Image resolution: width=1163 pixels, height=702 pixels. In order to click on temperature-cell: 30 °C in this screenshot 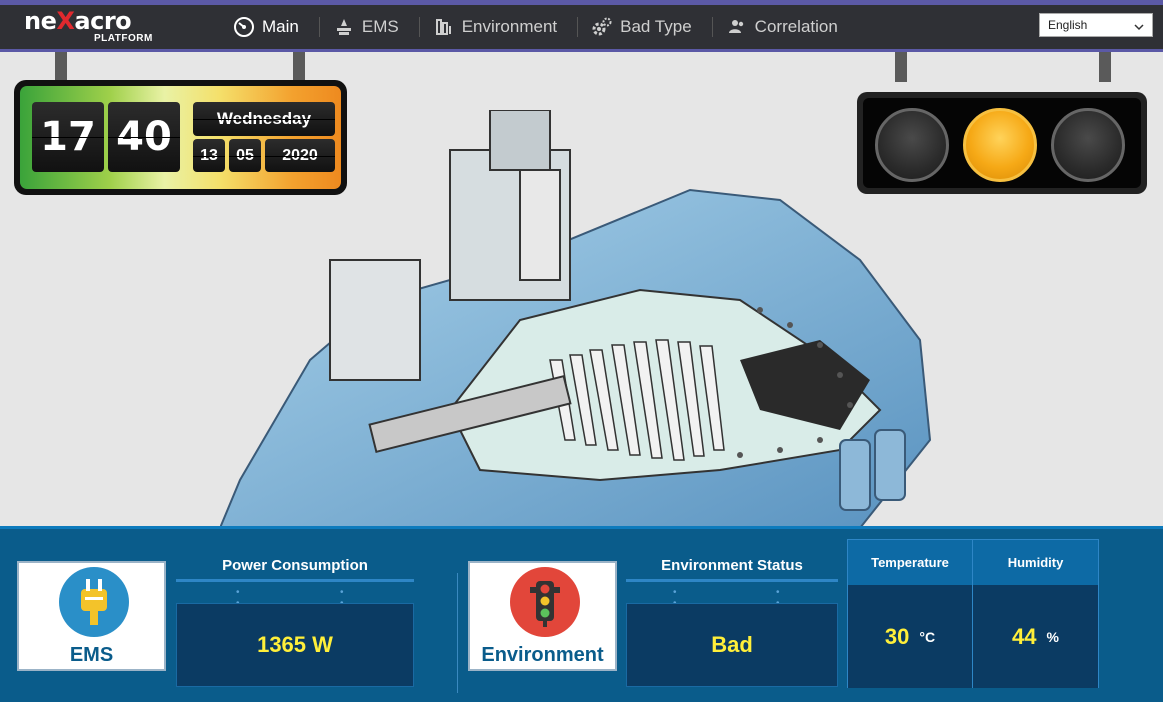, I will do `click(910, 636)`.